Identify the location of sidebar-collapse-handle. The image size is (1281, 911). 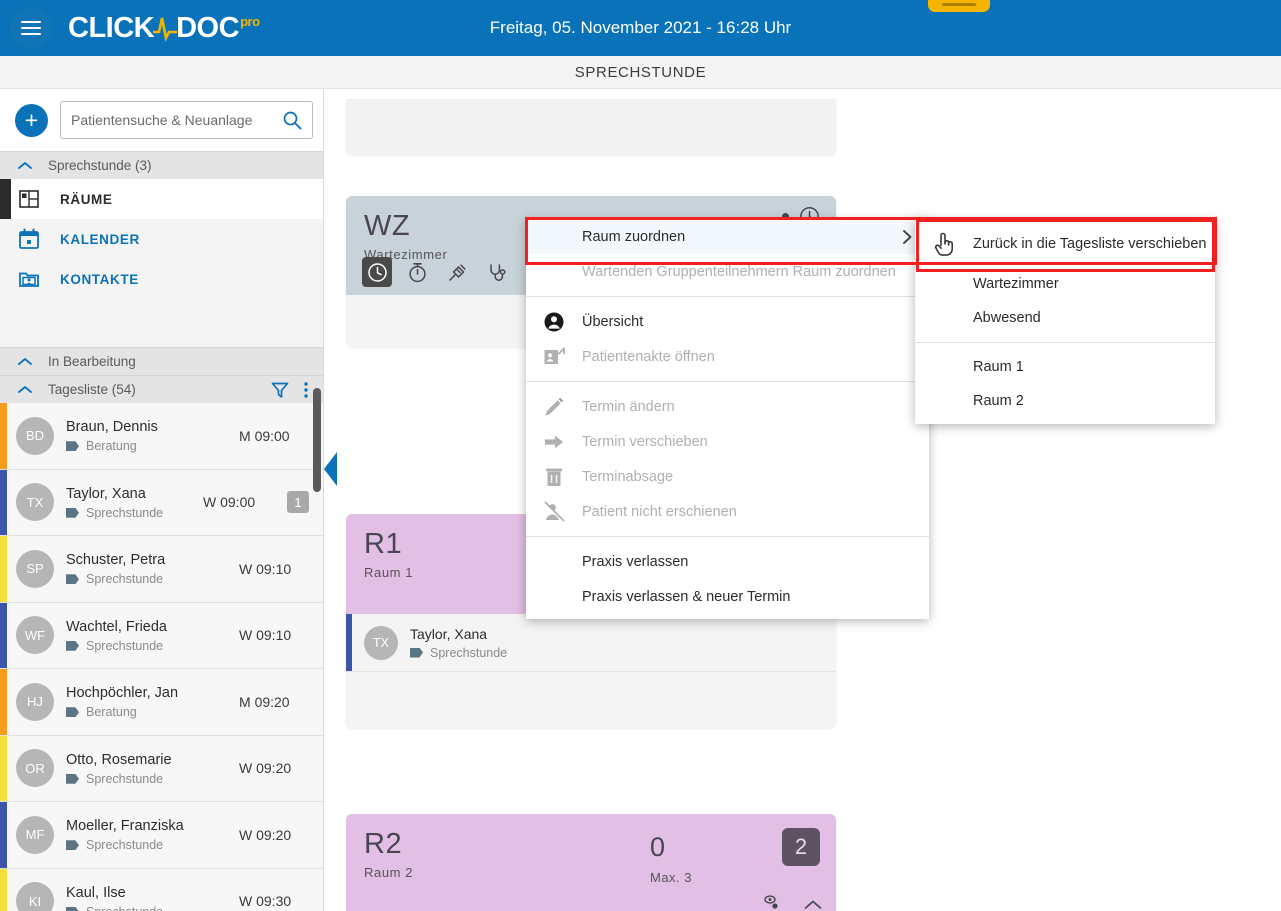
(331, 469).